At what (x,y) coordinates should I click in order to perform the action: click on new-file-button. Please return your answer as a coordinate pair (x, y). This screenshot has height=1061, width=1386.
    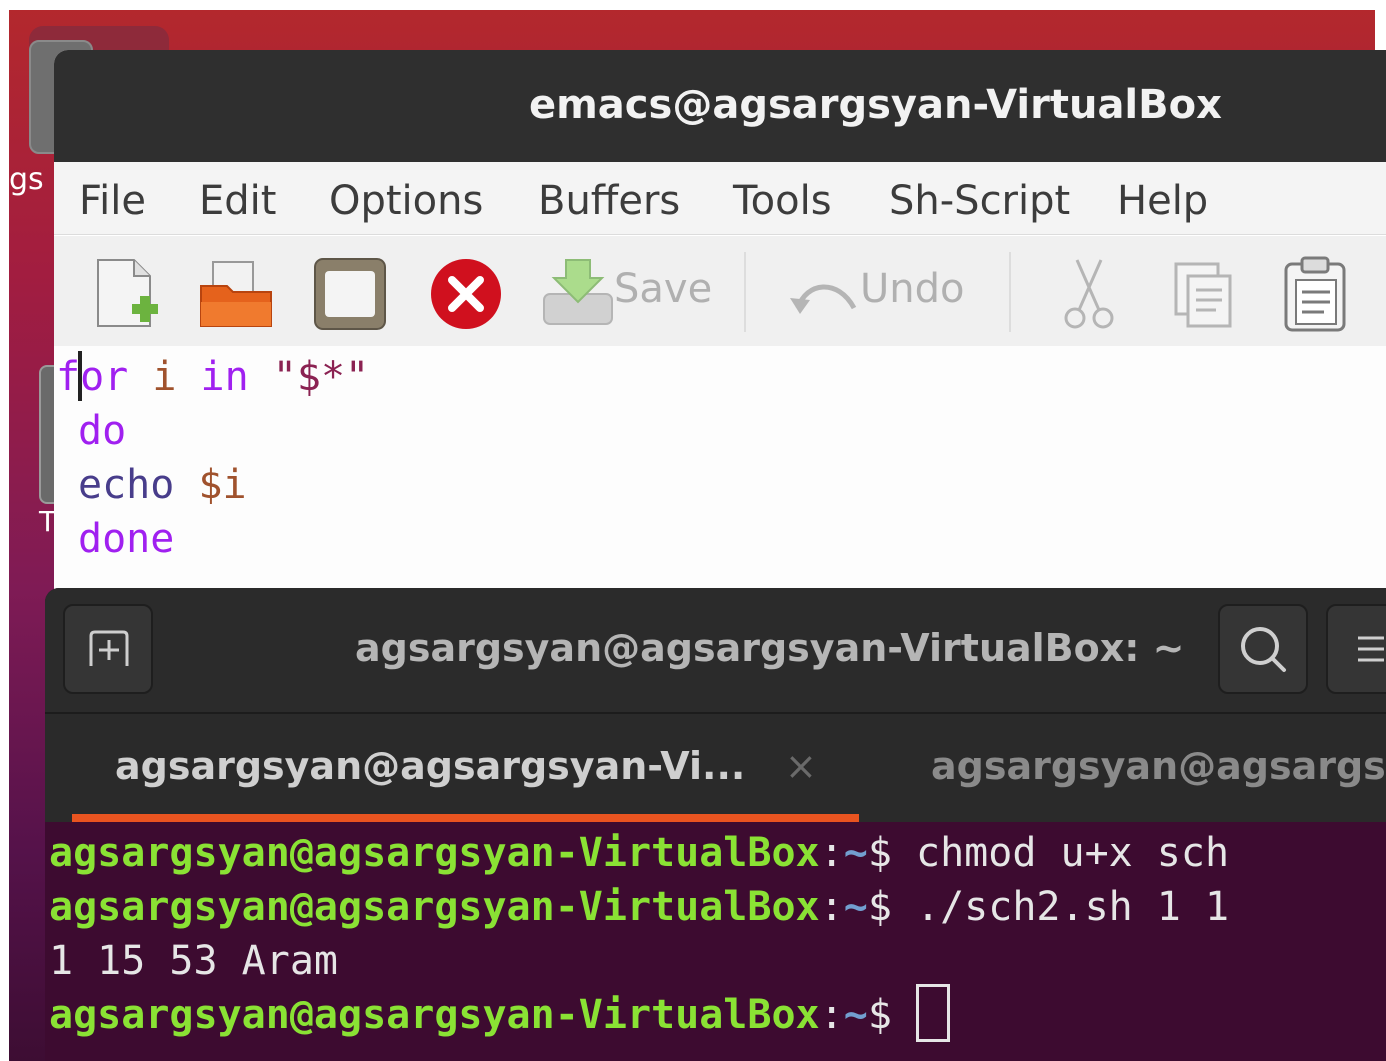
    Looking at the image, I should click on (129, 296).